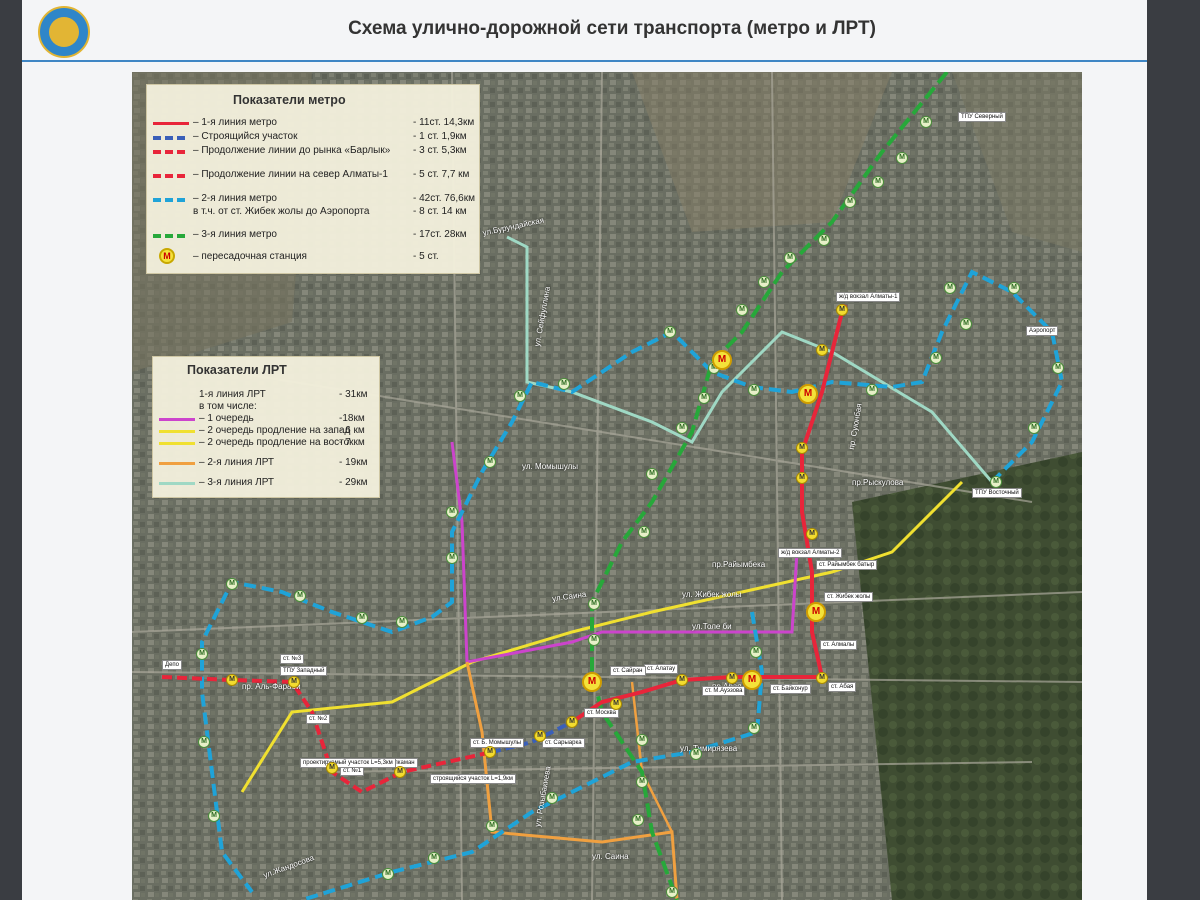  I want to click on street-label: пр.Райымбека, so click(739, 564).